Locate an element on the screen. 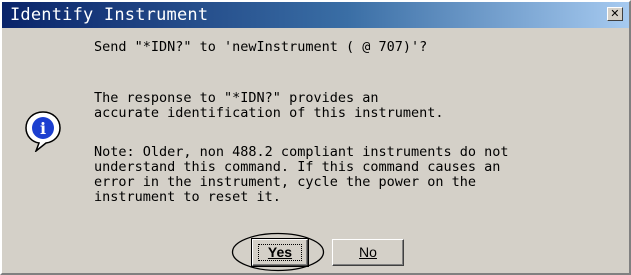  info-icon: i is located at coordinates (43, 131).